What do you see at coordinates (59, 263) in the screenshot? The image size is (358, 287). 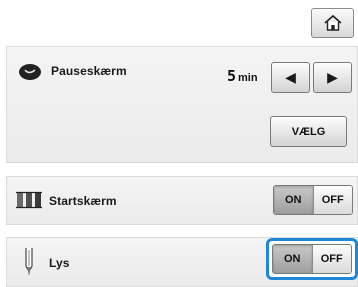 I see `light-label: Lys` at bounding box center [59, 263].